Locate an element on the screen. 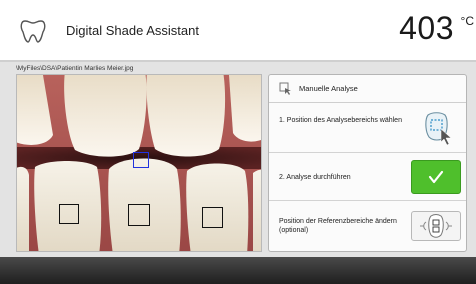 Image resolution: width=476 pixels, height=284 pixels. panel-header: Manuelle Analyse is located at coordinates (367, 89).